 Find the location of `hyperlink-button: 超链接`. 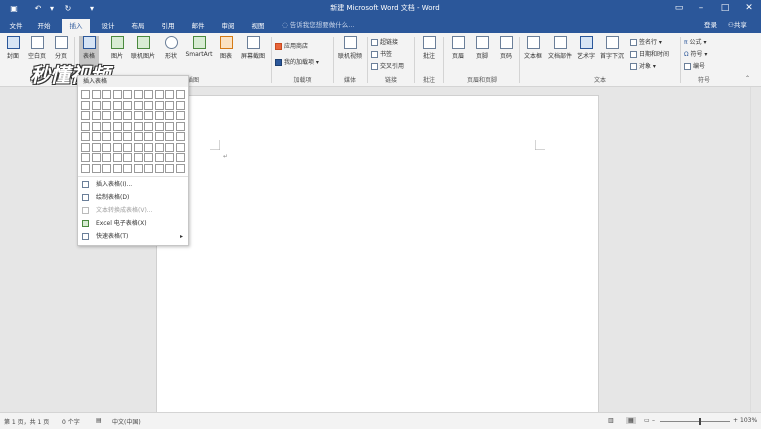

hyperlink-button: 超链接 is located at coordinates (384, 41).